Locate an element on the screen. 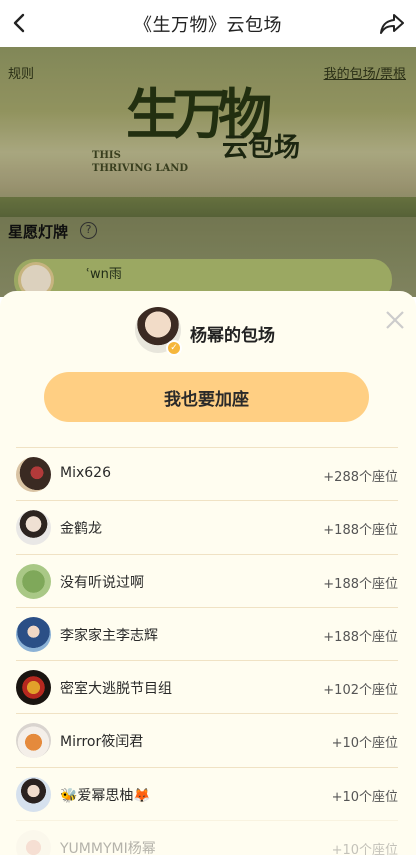 The height and width of the screenshot is (855, 416). contributor-name: 金鹤龙 is located at coordinates (81, 529).